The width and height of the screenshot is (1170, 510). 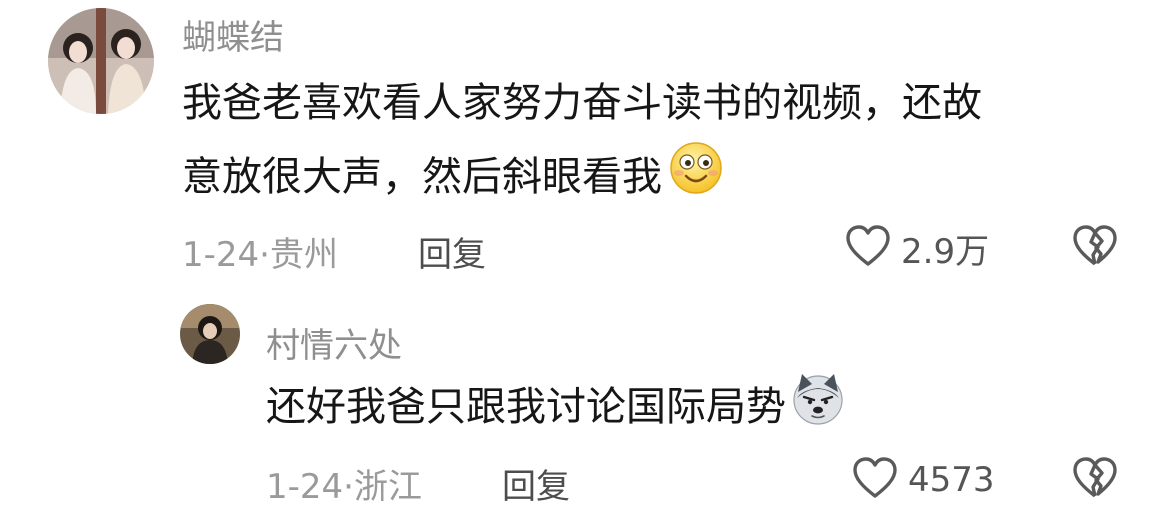 I want to click on like-button: 2.9万, so click(x=917, y=248).